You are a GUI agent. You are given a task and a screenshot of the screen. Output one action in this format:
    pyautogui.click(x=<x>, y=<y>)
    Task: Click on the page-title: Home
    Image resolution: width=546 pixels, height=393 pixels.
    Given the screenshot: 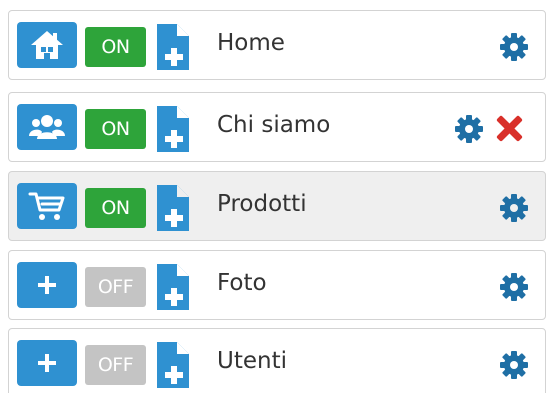 What is the action you would take?
    pyautogui.click(x=251, y=43)
    